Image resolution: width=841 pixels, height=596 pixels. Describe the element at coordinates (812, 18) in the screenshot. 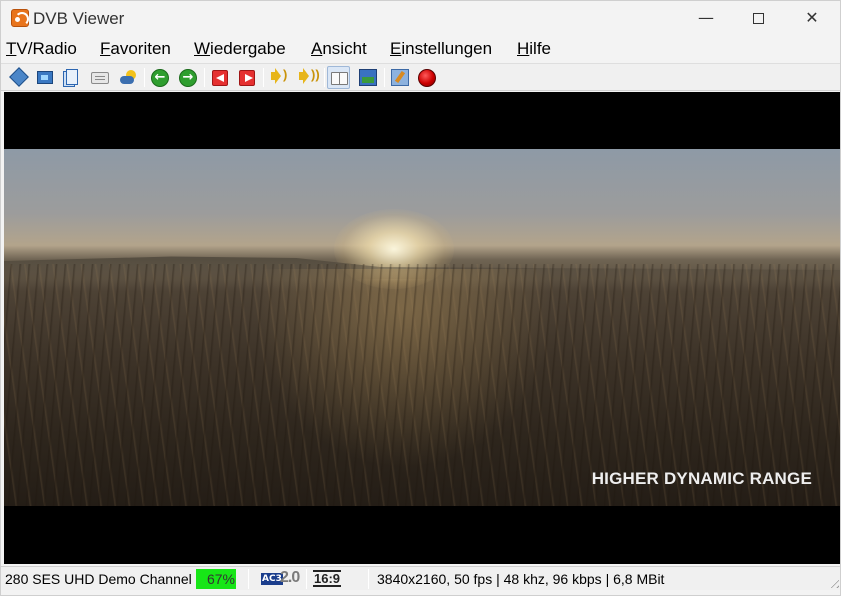

I see `close-button: ✕` at that location.